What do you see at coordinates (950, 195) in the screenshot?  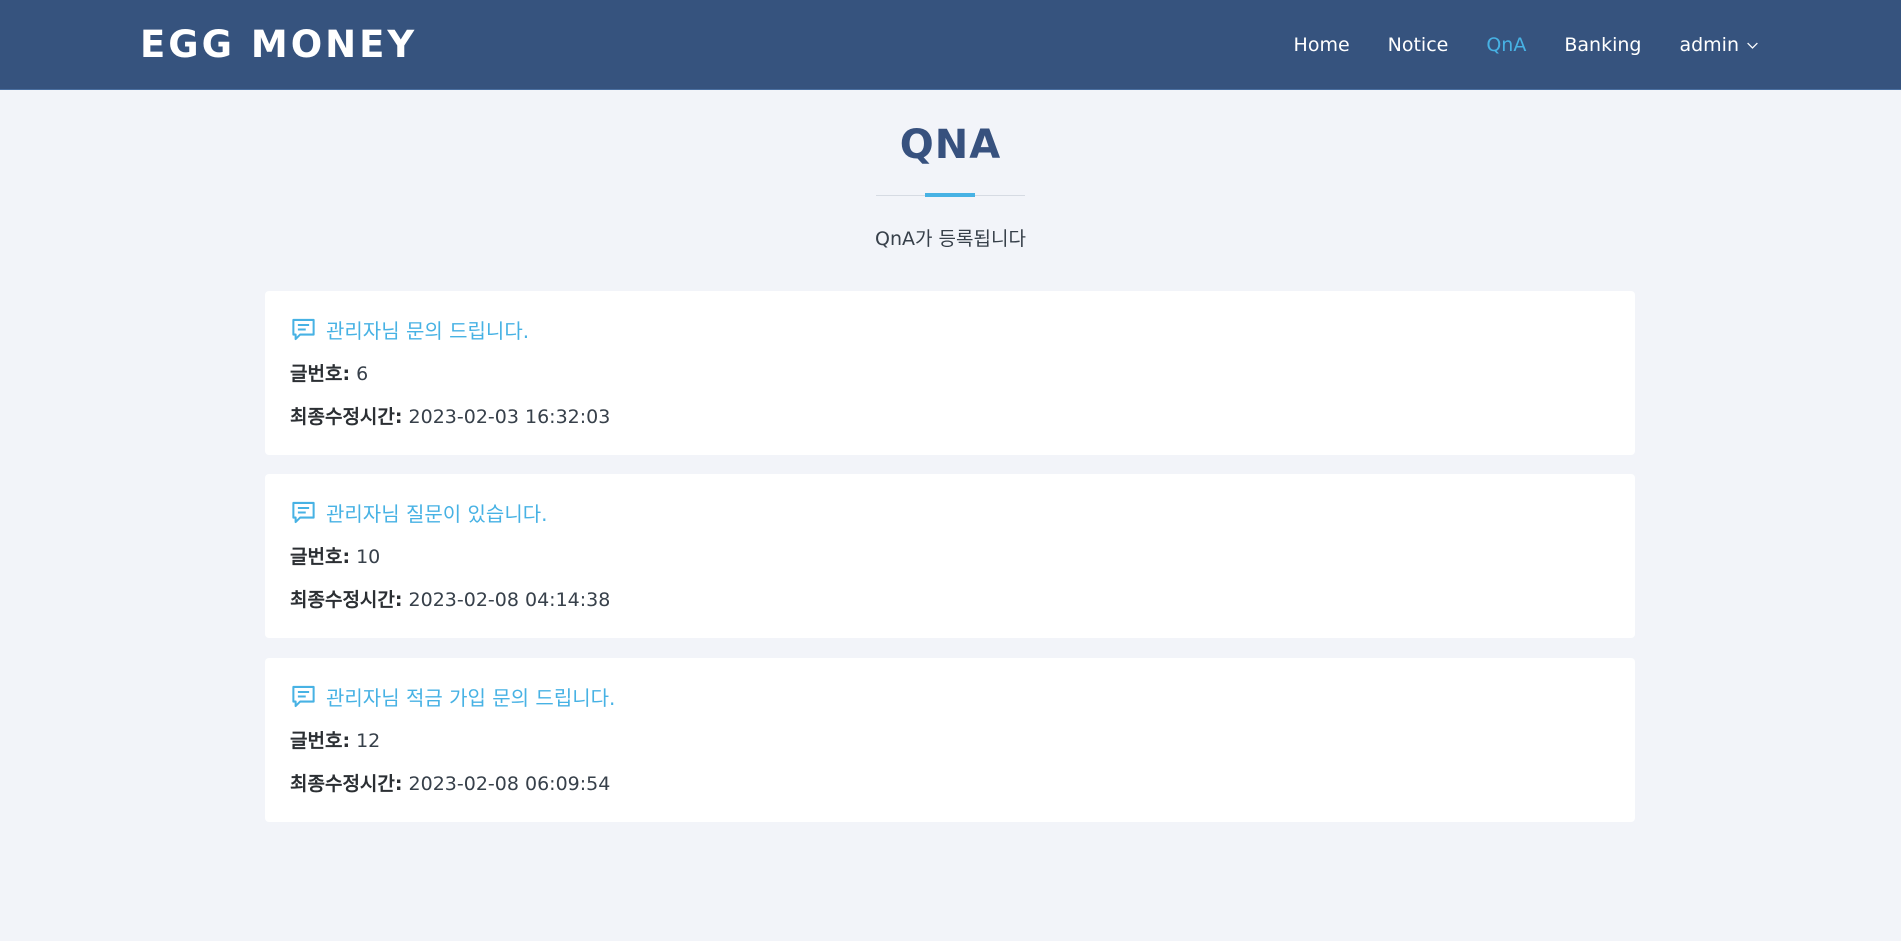 I see `title-divider-accent` at bounding box center [950, 195].